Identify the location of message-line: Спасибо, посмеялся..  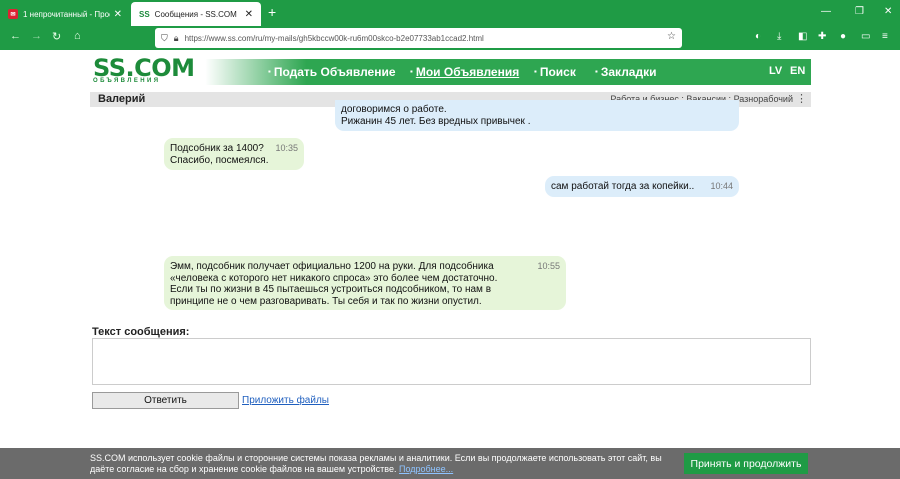
(219, 160).